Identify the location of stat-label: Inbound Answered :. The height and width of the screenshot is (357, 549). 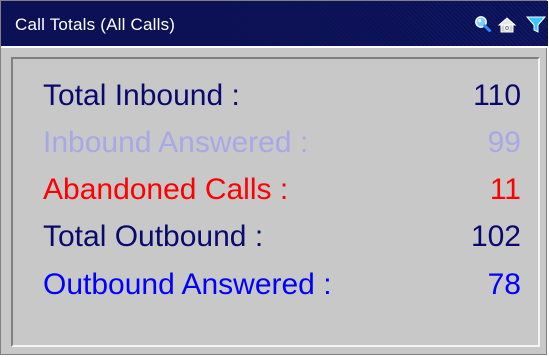
(176, 142).